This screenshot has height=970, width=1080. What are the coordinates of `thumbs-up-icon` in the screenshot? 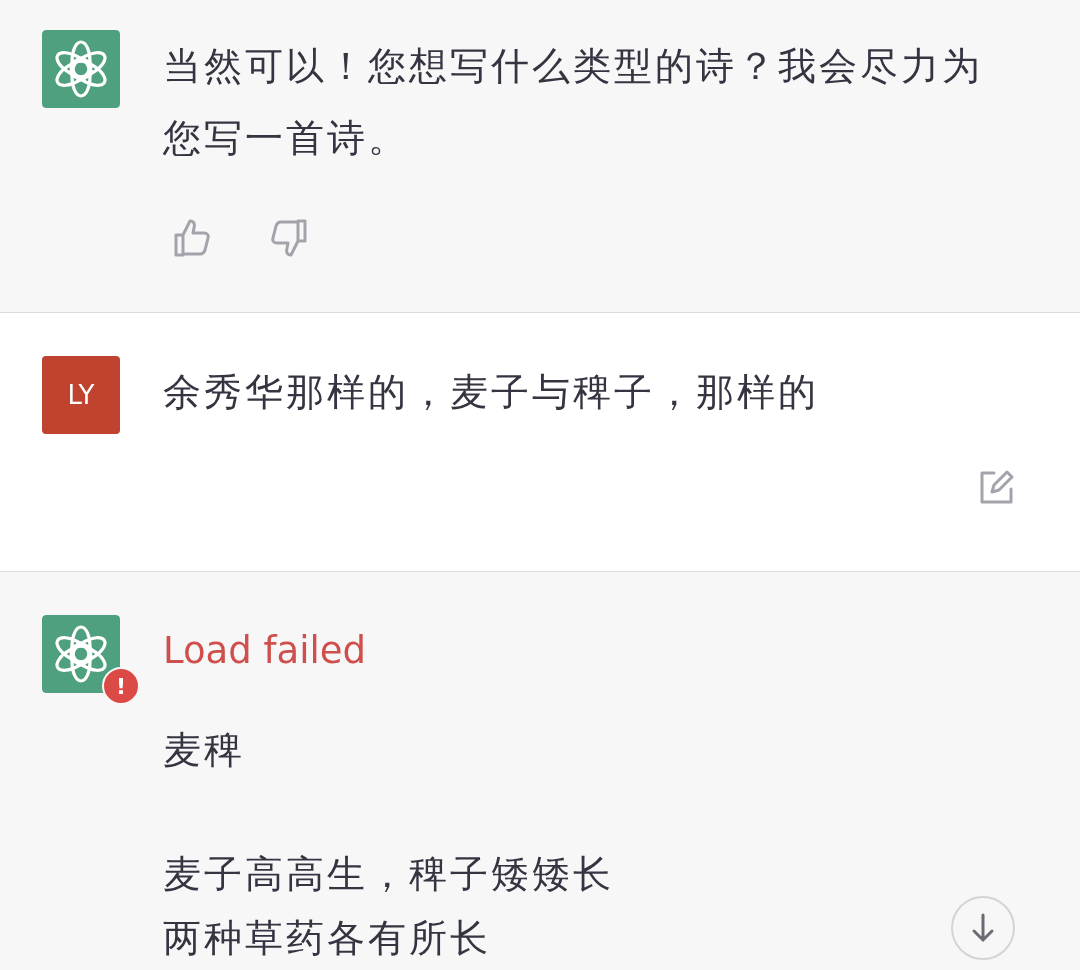 It's located at (193, 238).